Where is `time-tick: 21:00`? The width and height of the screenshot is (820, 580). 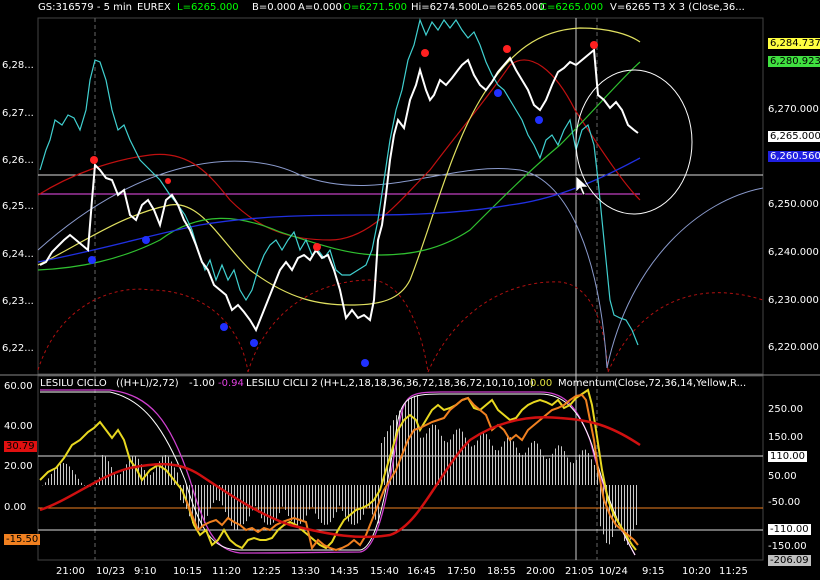 time-tick: 21:00 is located at coordinates (70, 571).